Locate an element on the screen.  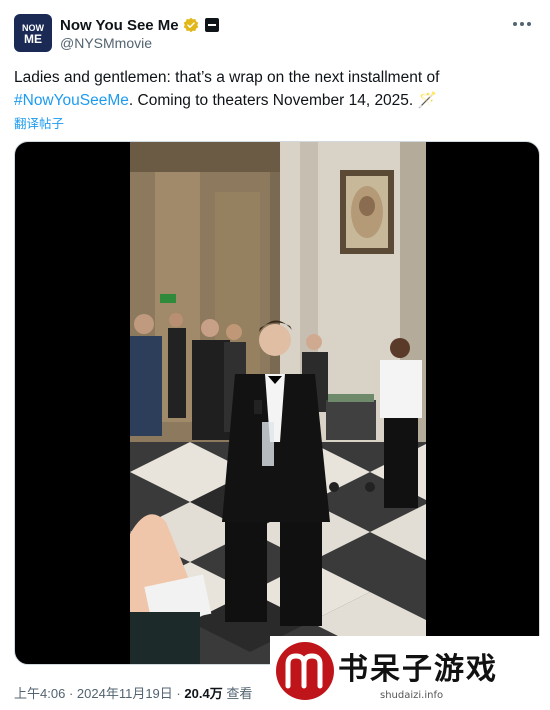
tweet-date: 2024年11月19日 is located at coordinates (125, 693).